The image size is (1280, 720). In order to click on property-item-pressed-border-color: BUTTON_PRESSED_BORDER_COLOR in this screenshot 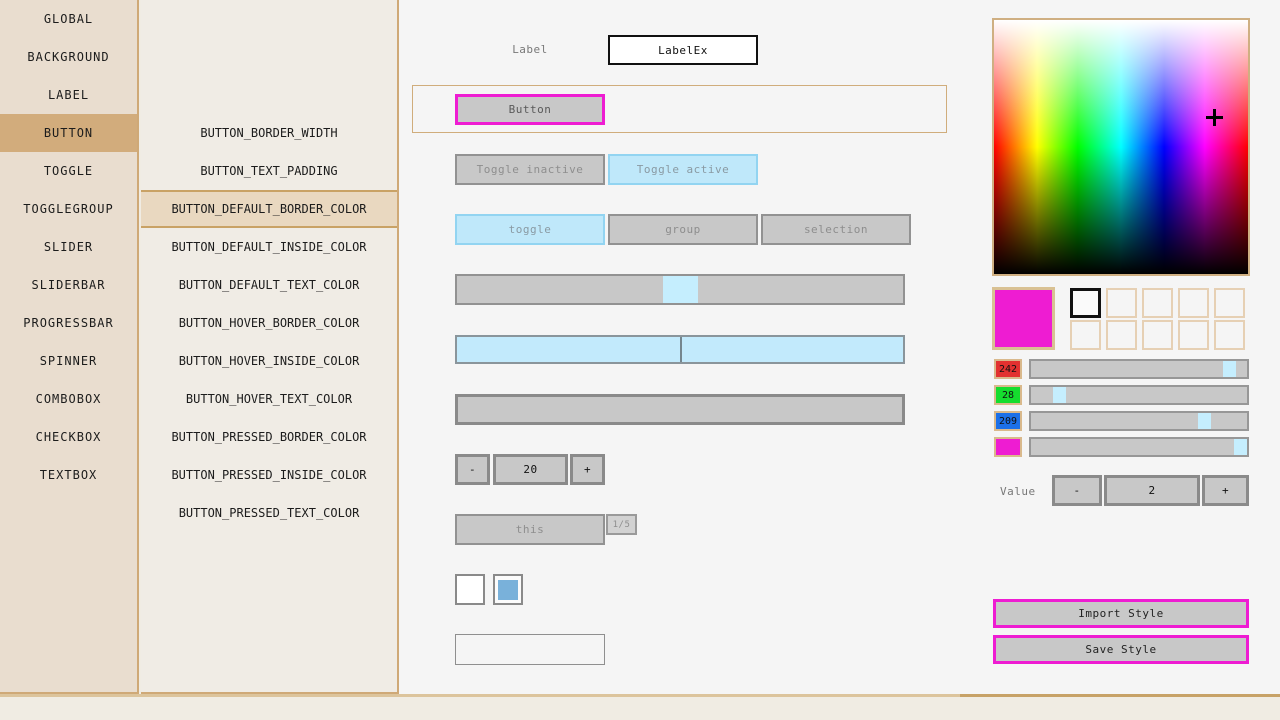, I will do `click(269, 437)`.